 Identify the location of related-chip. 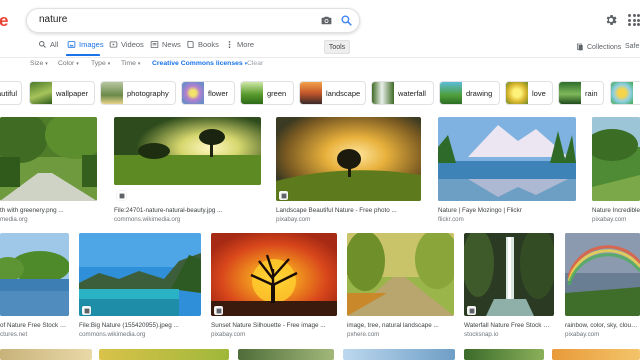
(625, 93).